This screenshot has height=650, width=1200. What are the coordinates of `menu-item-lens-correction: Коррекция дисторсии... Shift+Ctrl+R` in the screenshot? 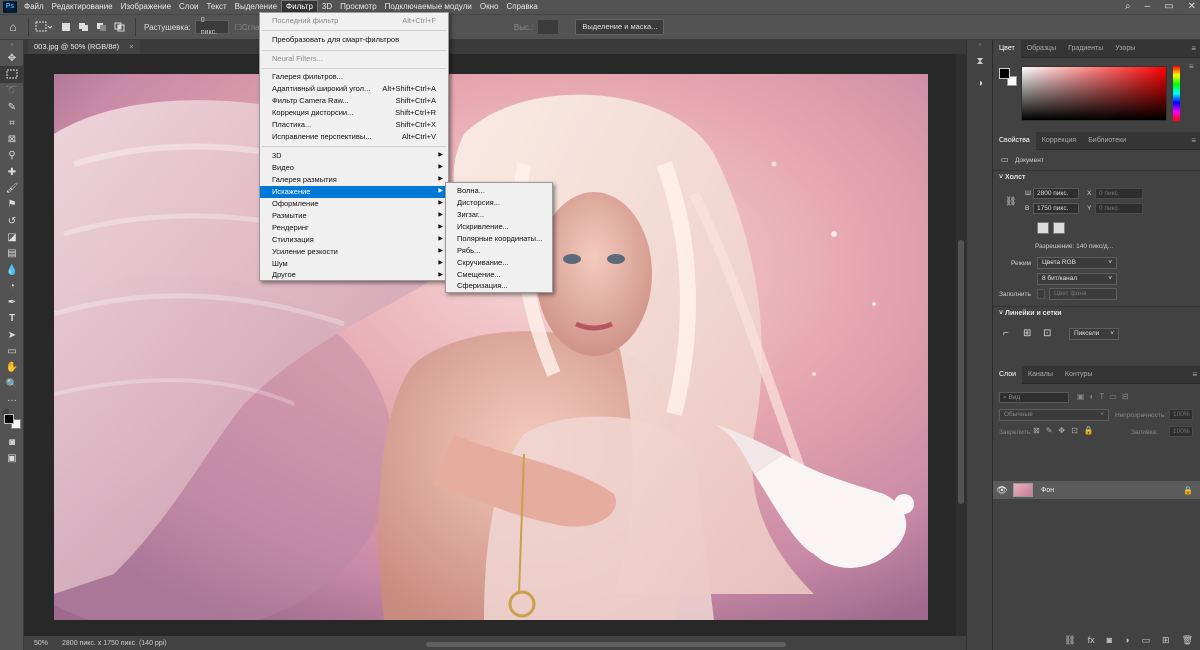 It's located at (354, 113).